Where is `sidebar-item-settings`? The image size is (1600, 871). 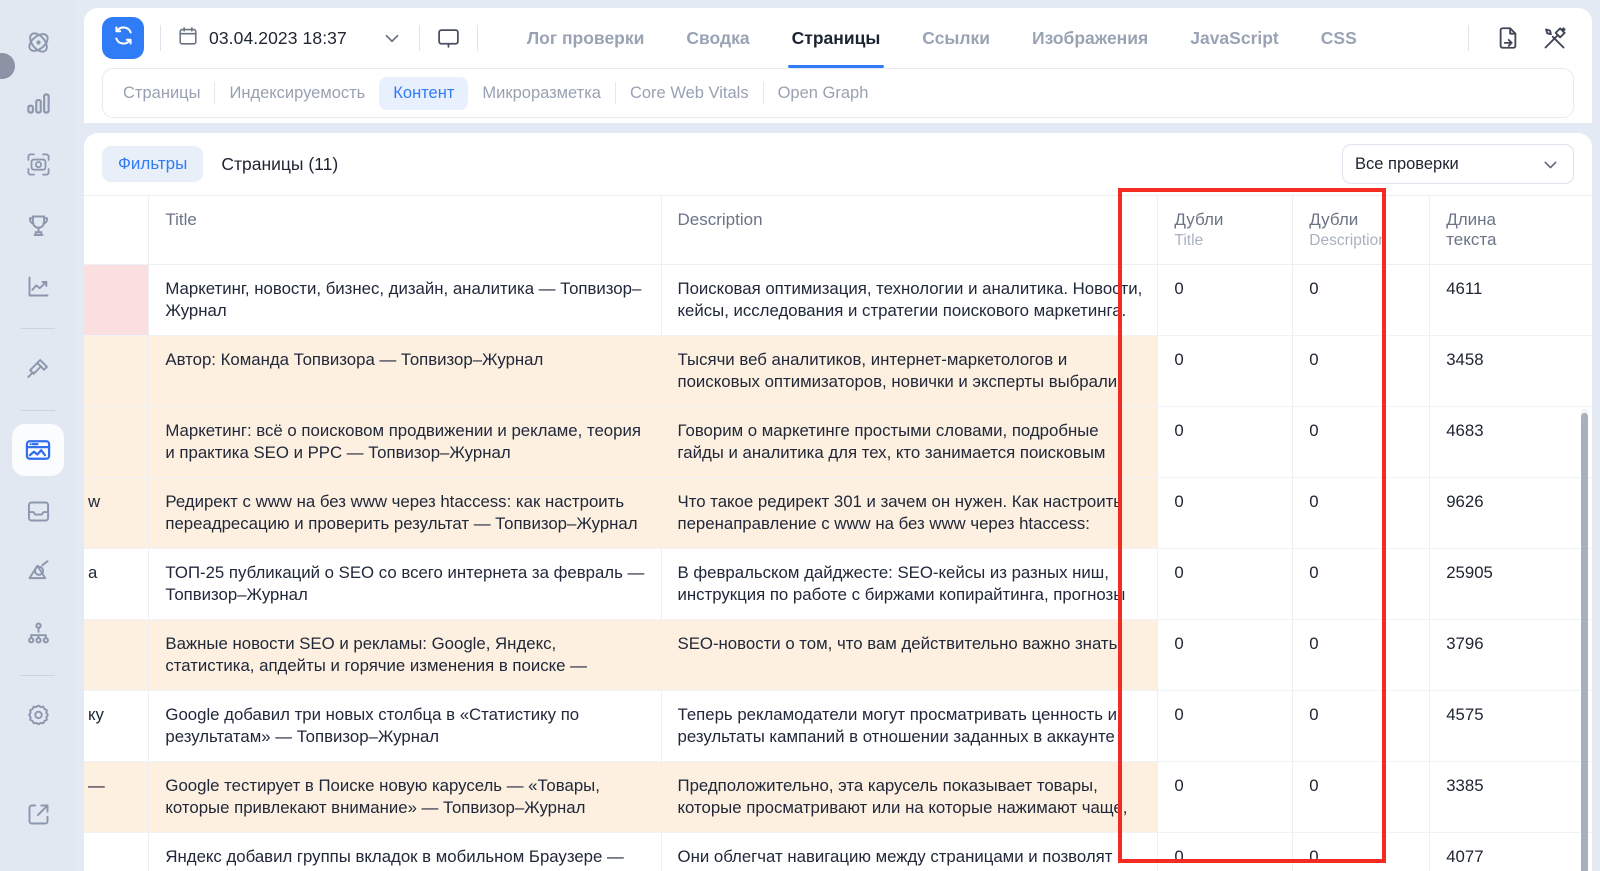 sidebar-item-settings is located at coordinates (38, 715).